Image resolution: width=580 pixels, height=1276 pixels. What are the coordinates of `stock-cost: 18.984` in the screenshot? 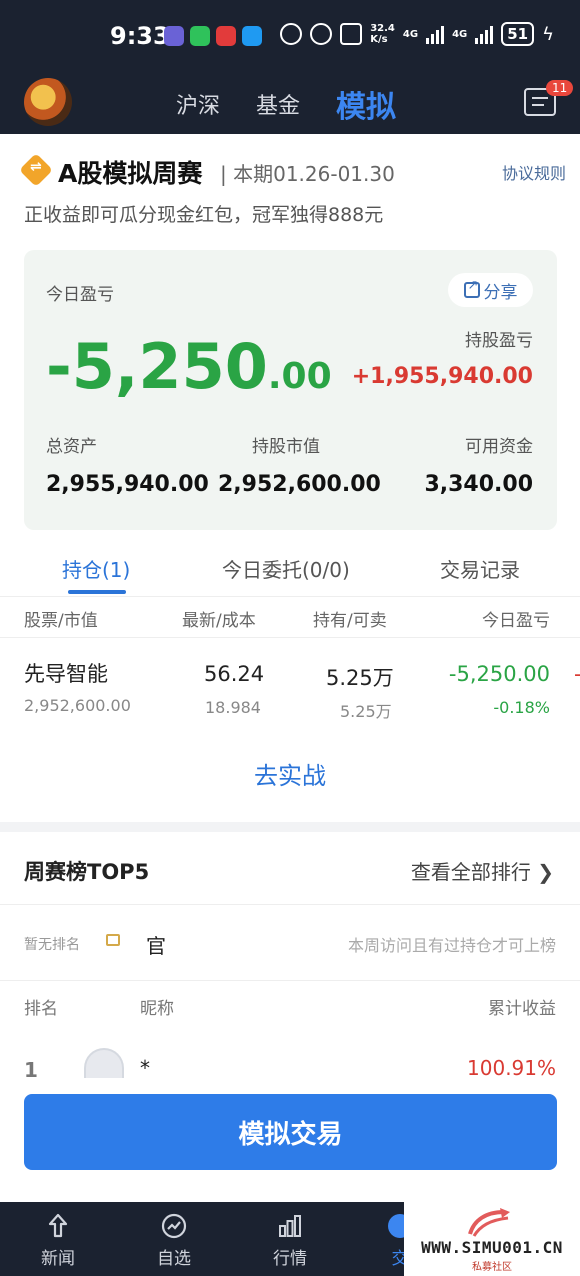 It's located at (233, 707).